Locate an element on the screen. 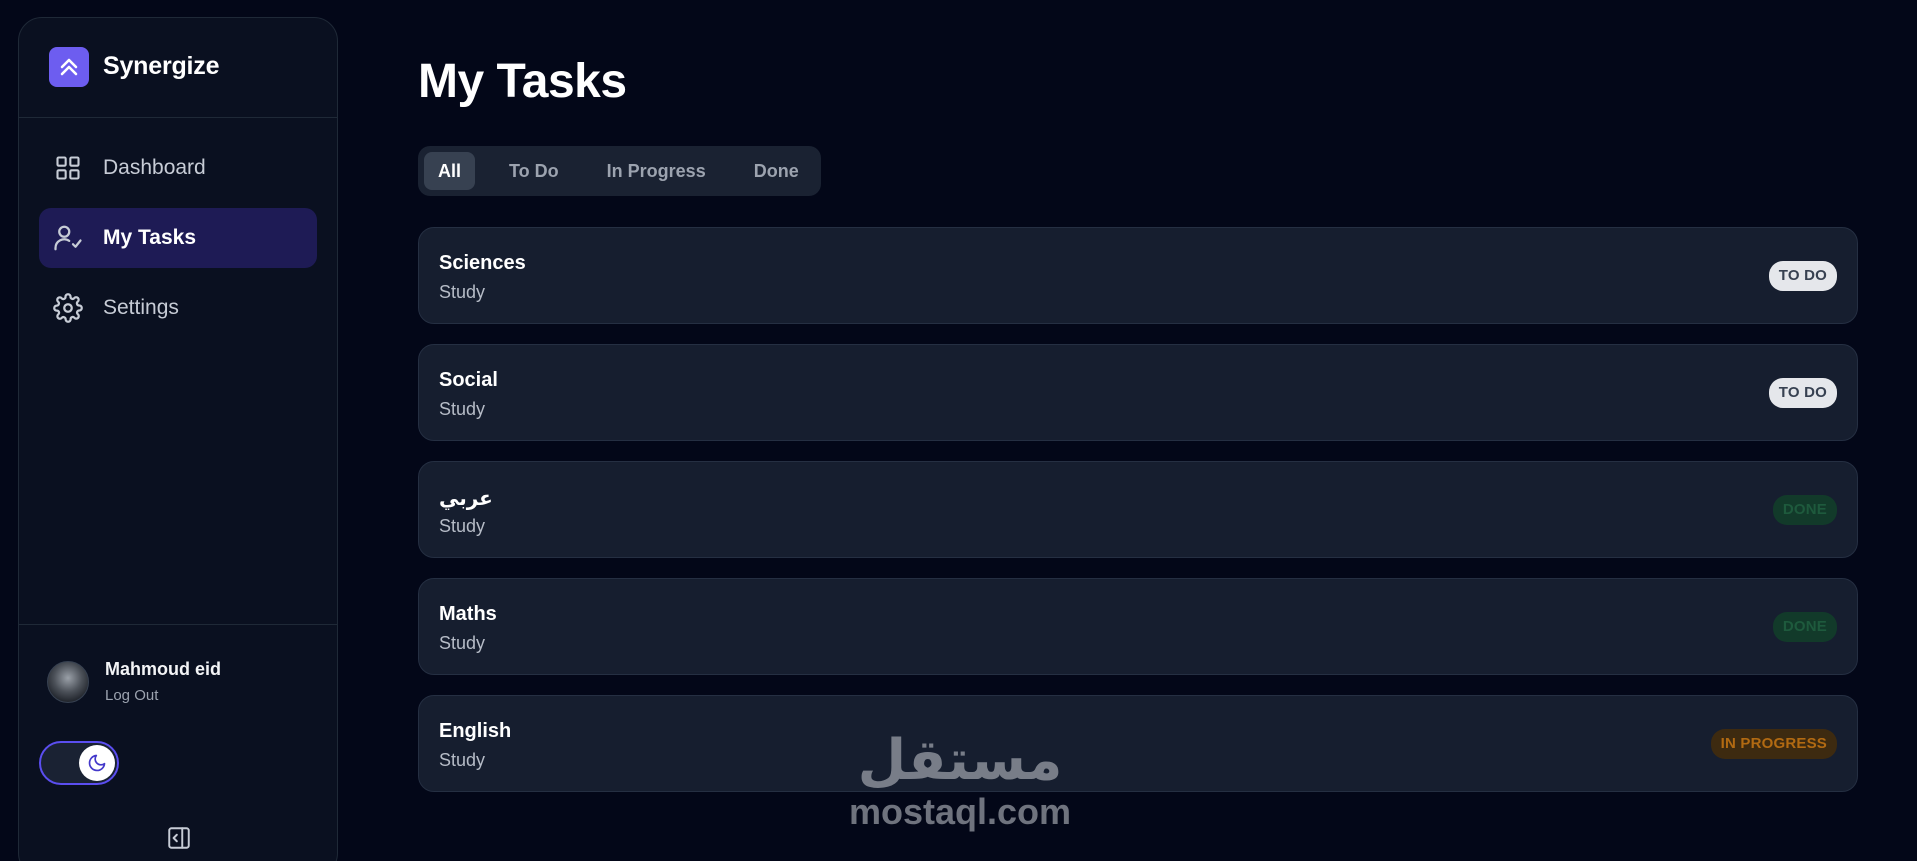  theme-toggle is located at coordinates (79, 763).